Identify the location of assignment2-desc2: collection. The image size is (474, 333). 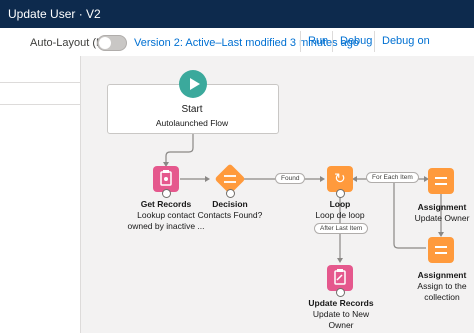
(442, 297).